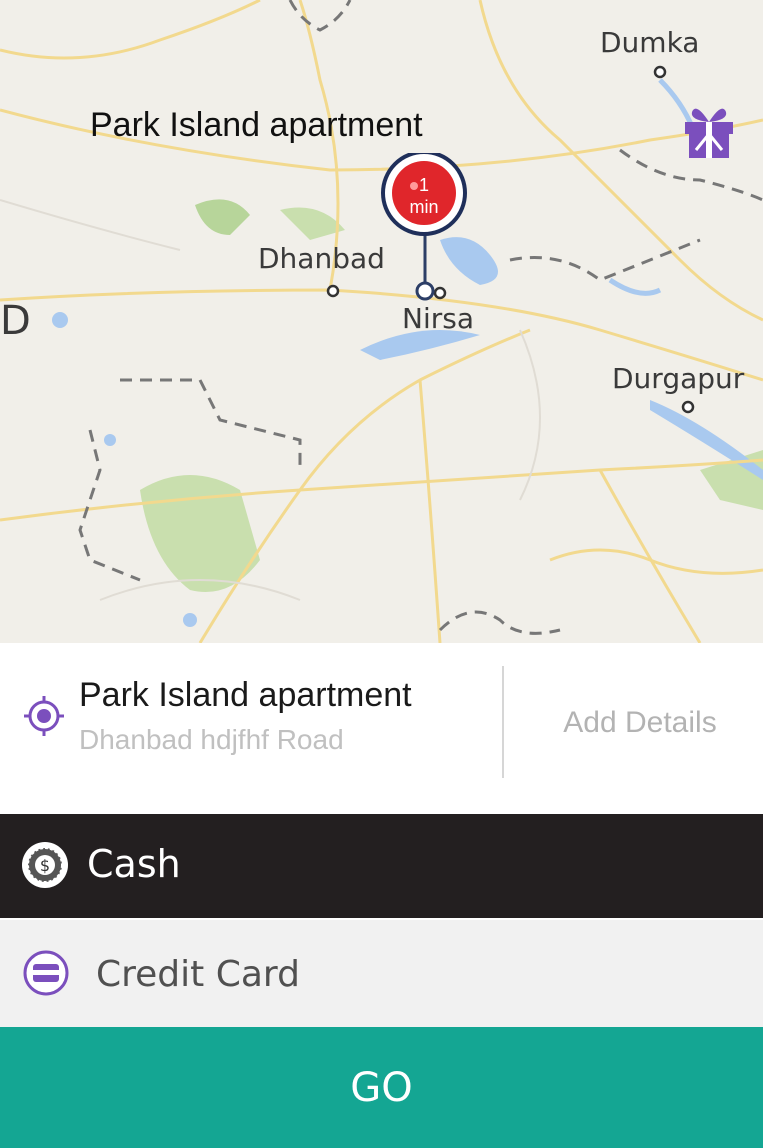  I want to click on map-label-dhanbad: Dhanbad, so click(321, 258).